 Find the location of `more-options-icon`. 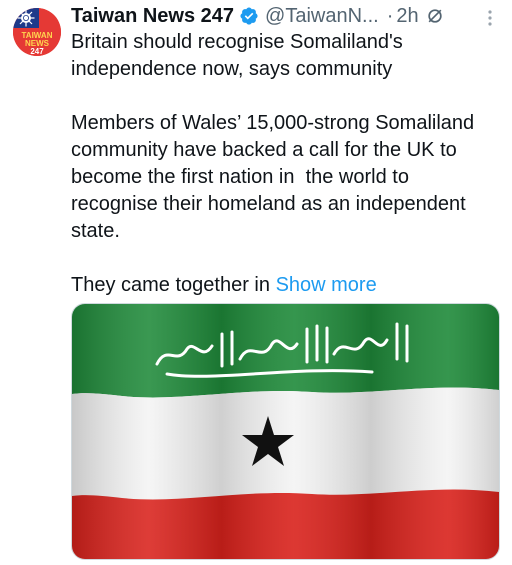

more-options-icon is located at coordinates (490, 18).